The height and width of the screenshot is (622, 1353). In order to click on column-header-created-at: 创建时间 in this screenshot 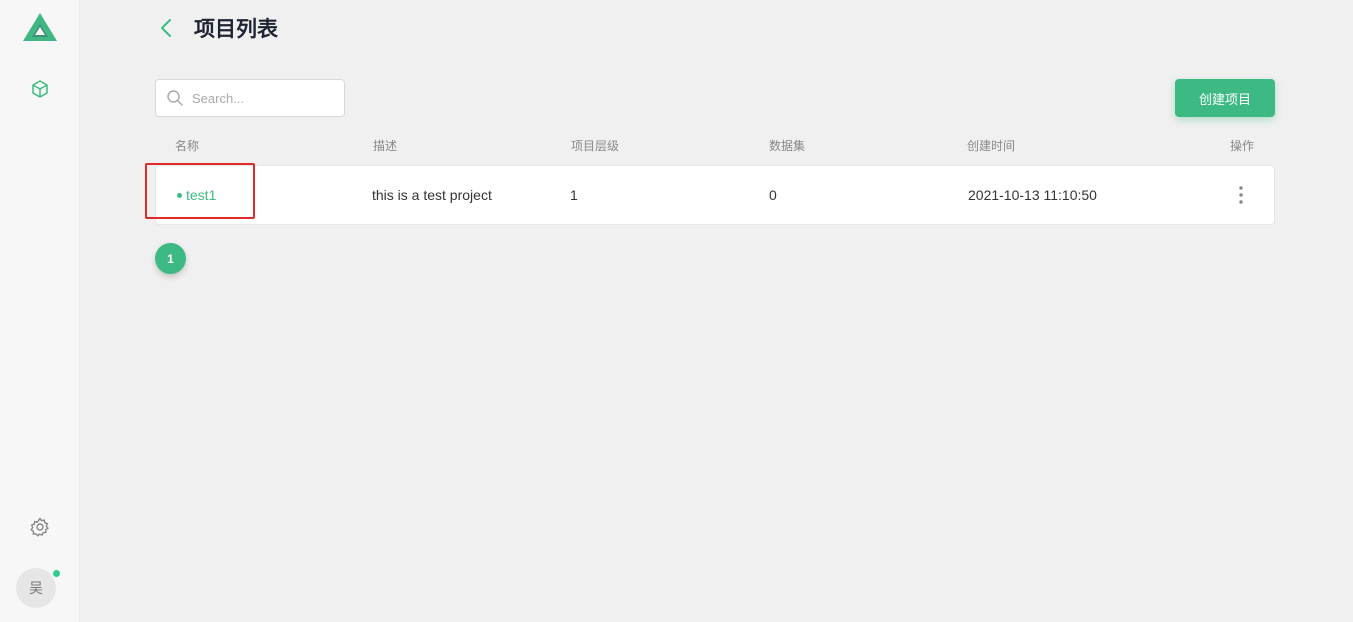, I will do `click(991, 146)`.